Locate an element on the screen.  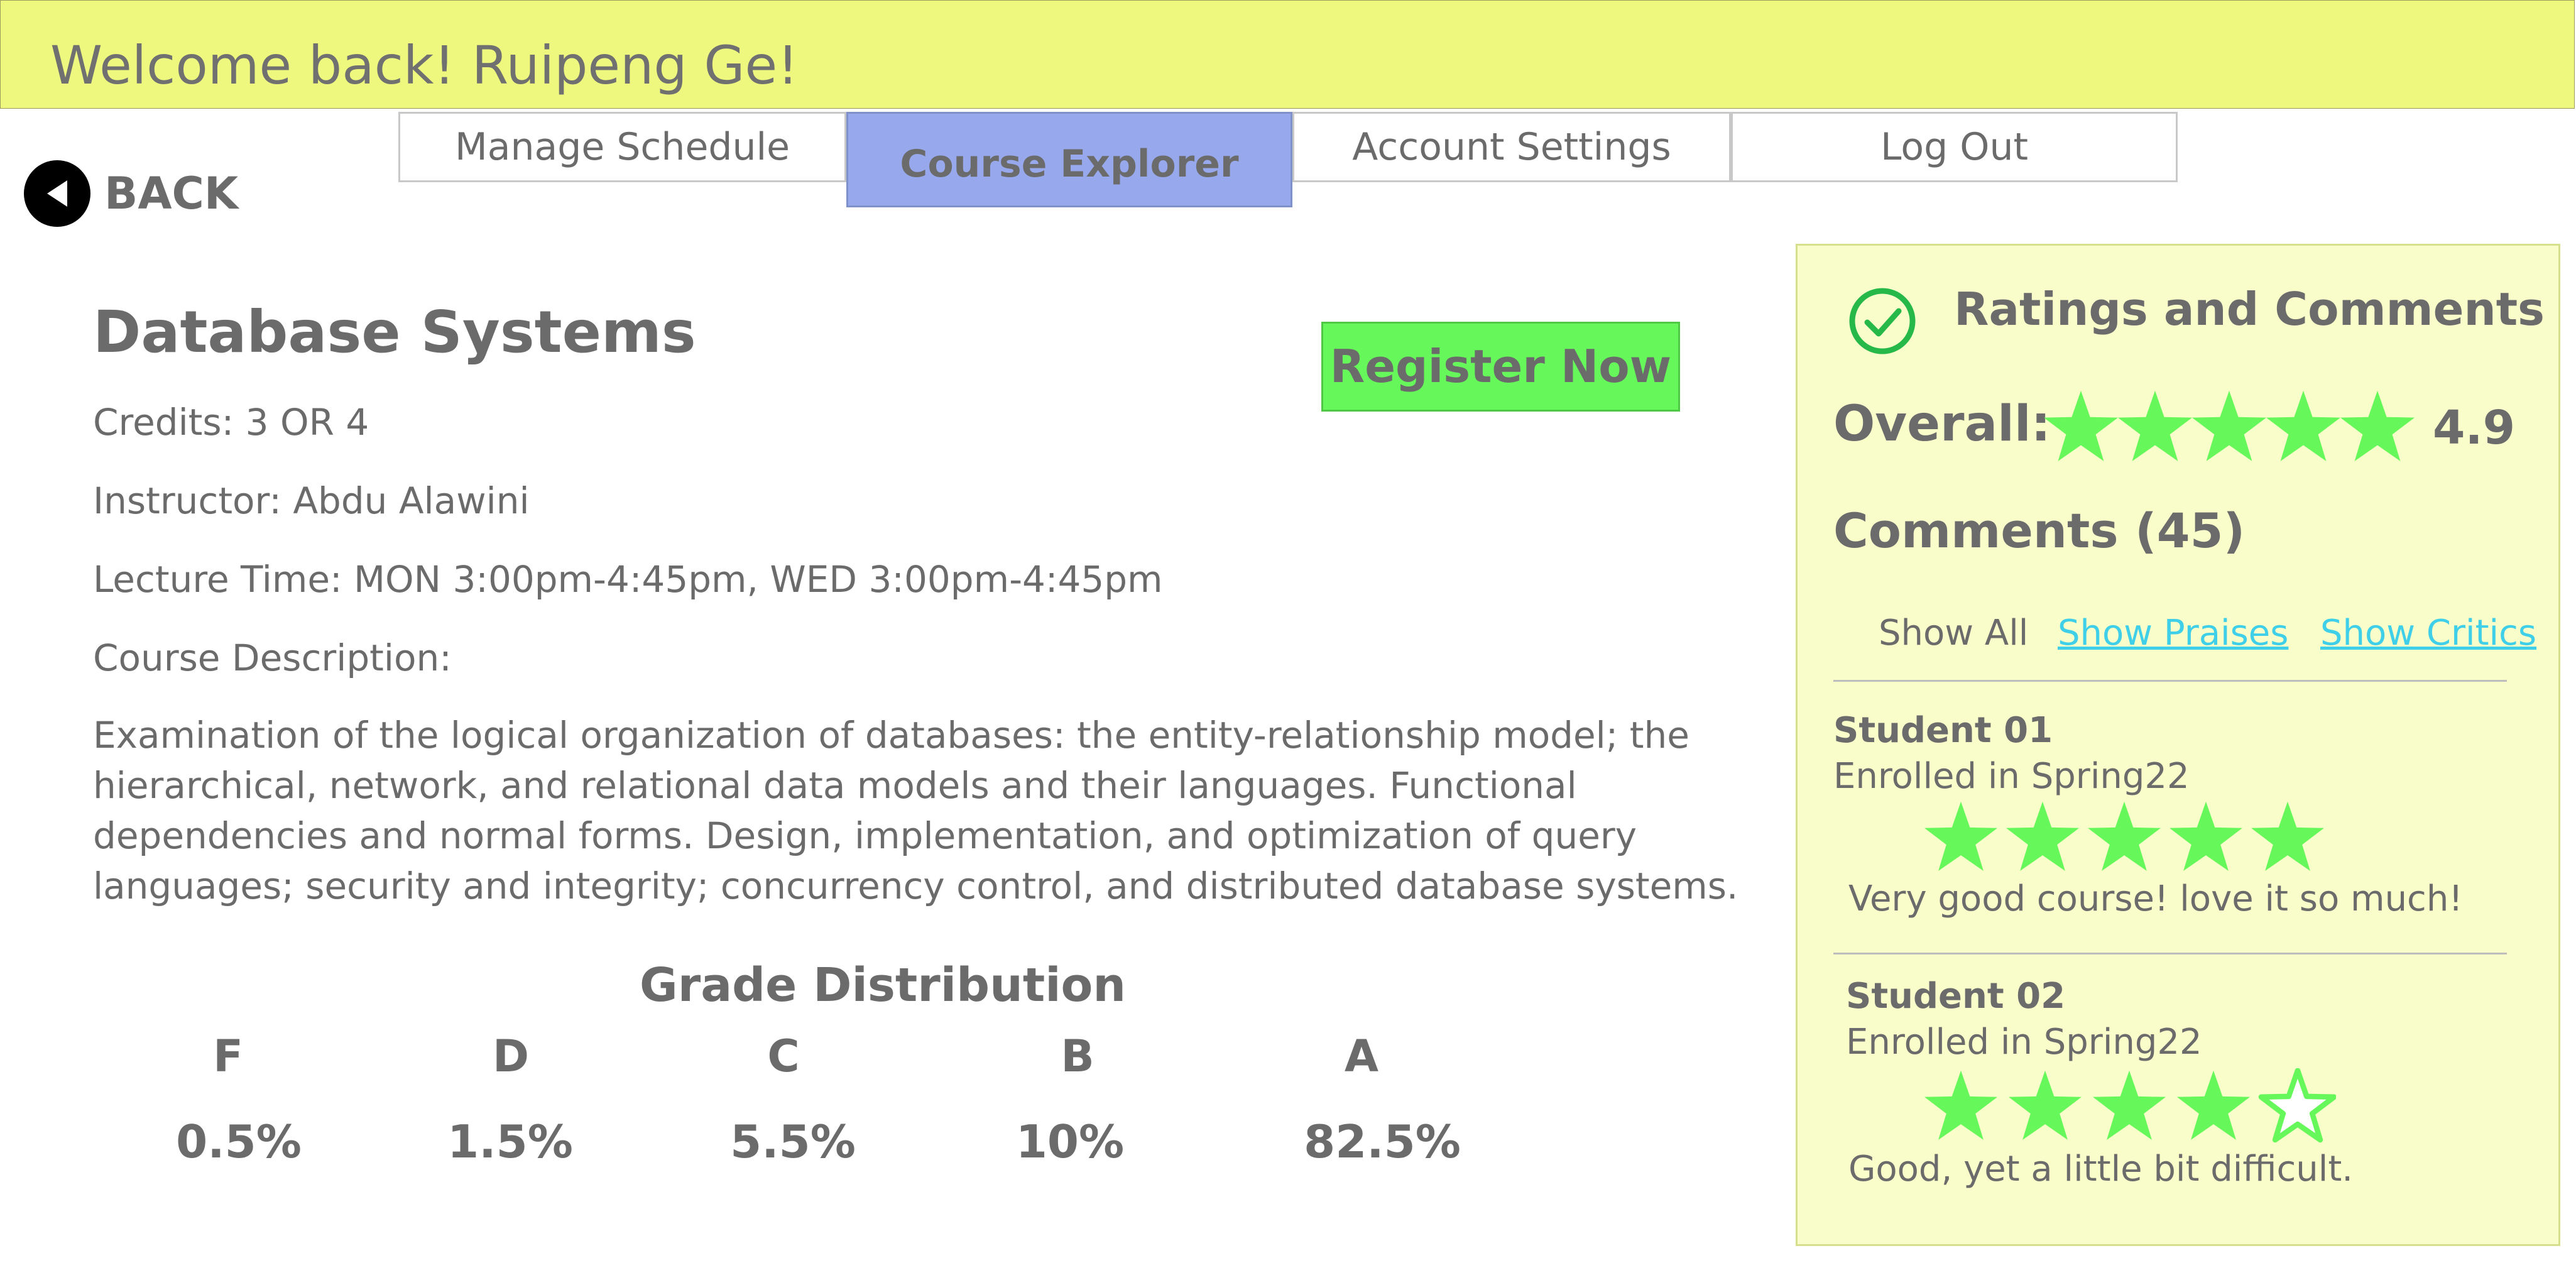
star-empty-icon is located at coordinates (2297, 1105).